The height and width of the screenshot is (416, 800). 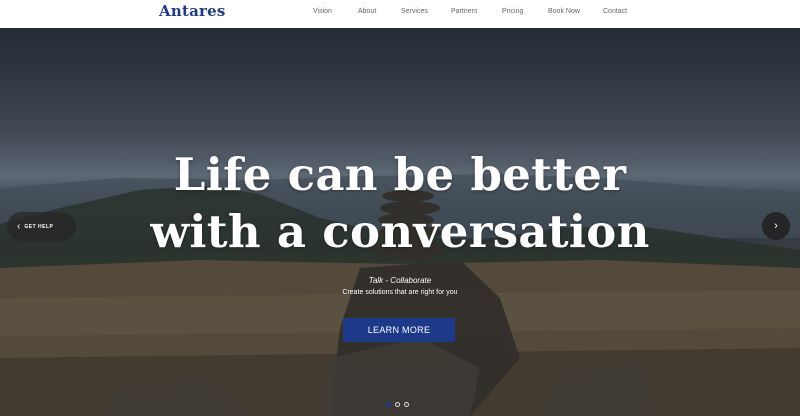 What do you see at coordinates (367, 11) in the screenshot?
I see `nav-item-about: About` at bounding box center [367, 11].